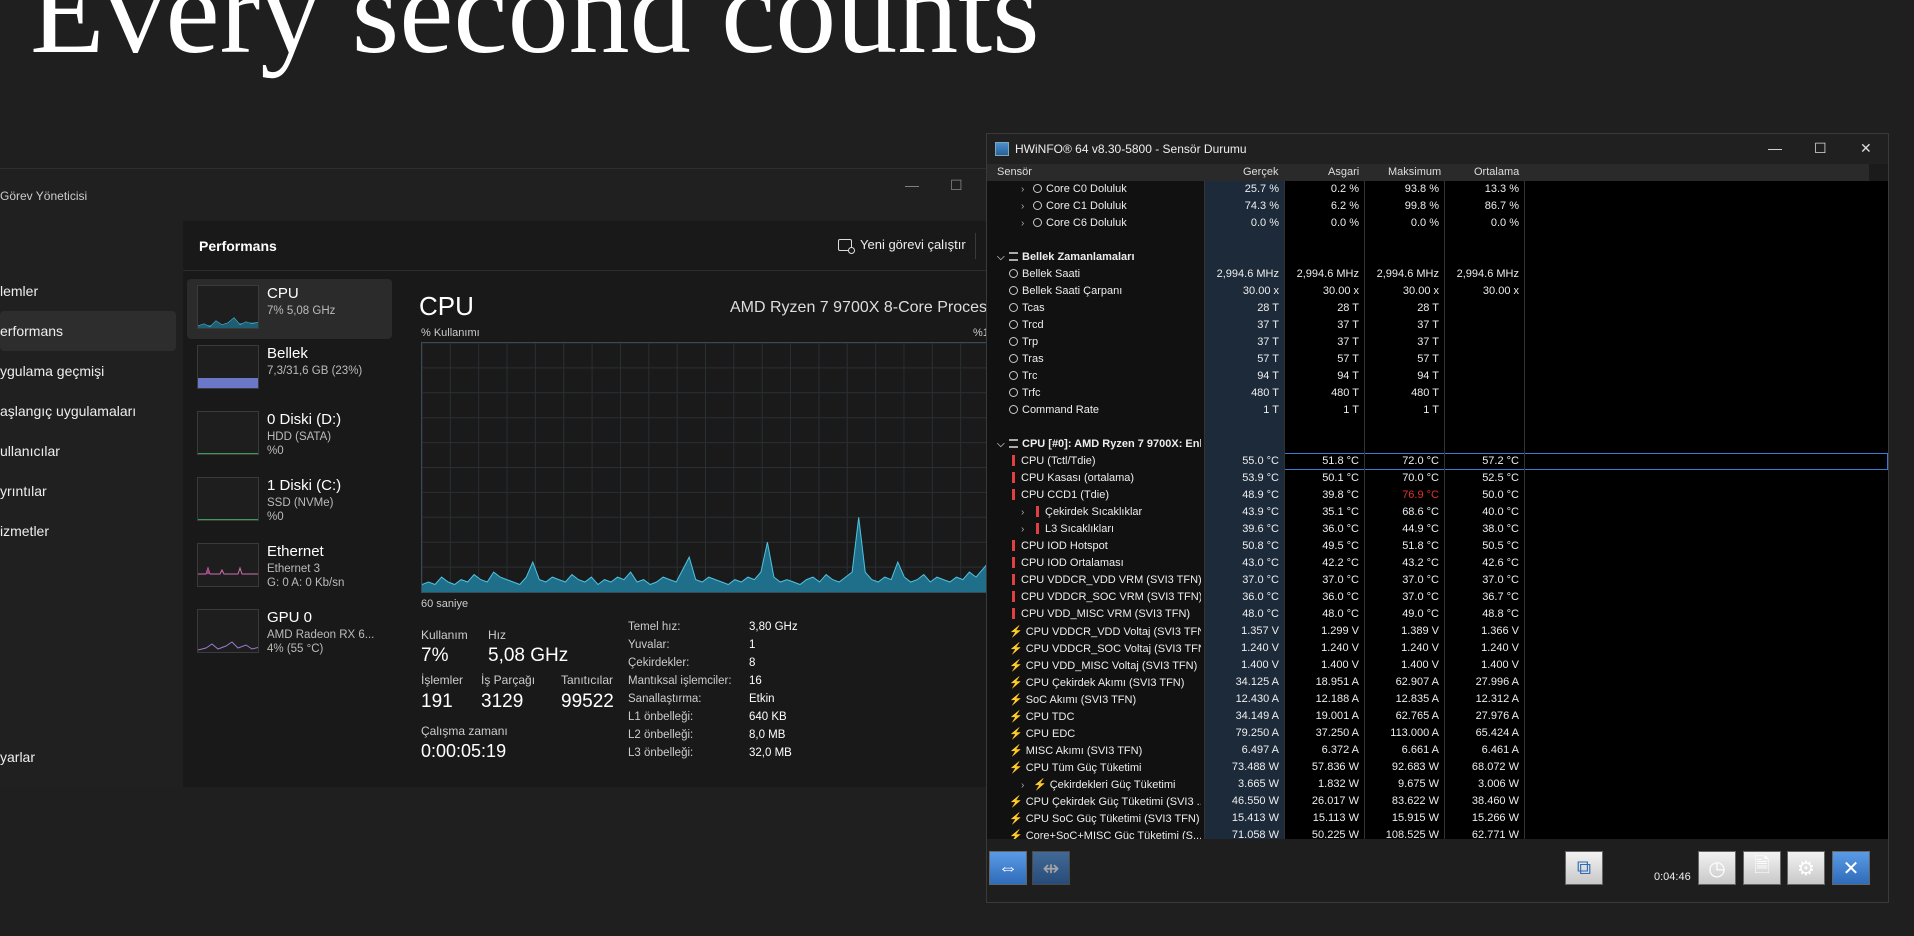  I want to click on col-sensor: Sensör, so click(1014, 172).